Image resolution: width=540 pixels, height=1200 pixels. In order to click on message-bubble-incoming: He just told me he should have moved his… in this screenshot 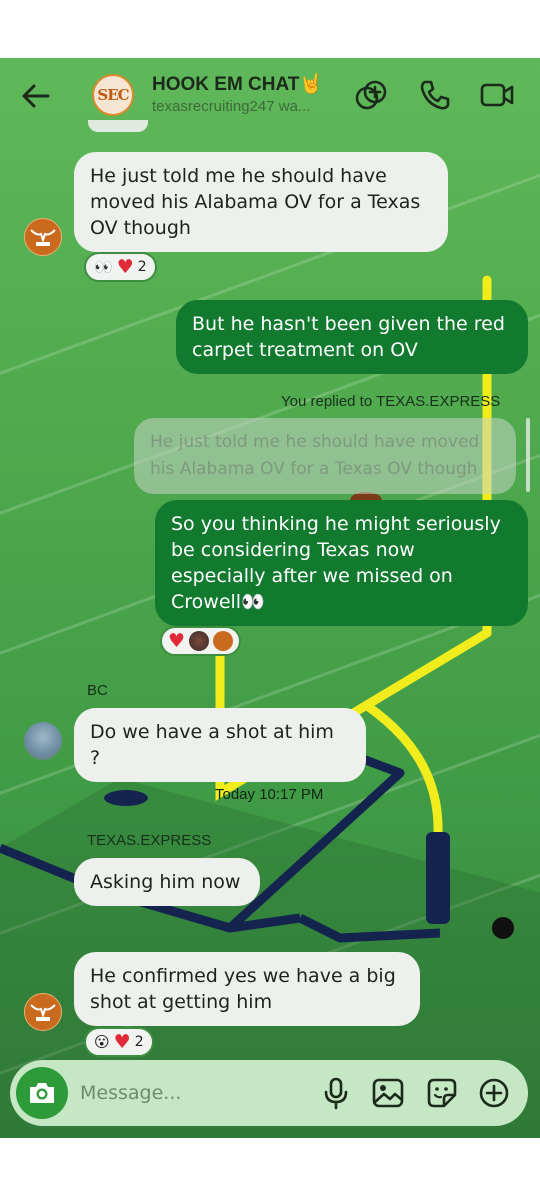, I will do `click(261, 202)`.